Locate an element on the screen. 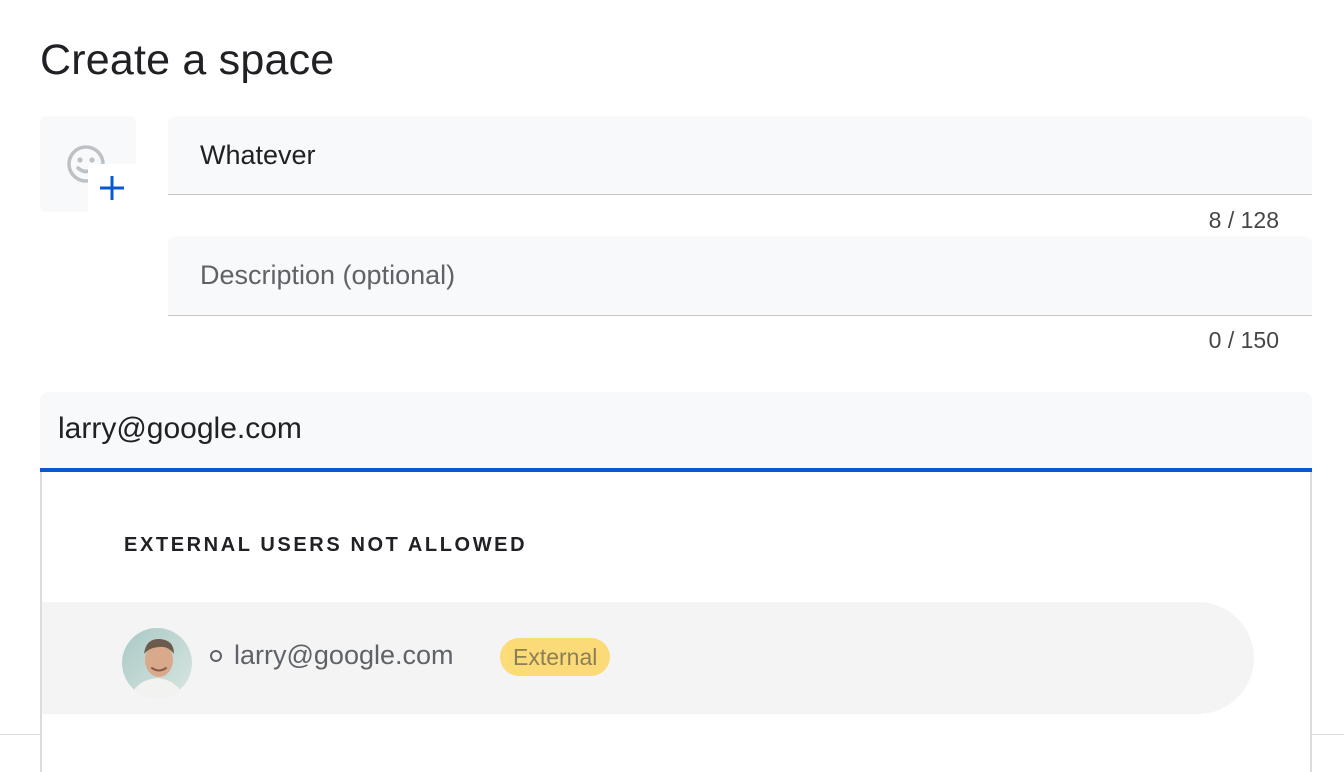 The height and width of the screenshot is (772, 1344). space-name-field is located at coordinates (740, 155).